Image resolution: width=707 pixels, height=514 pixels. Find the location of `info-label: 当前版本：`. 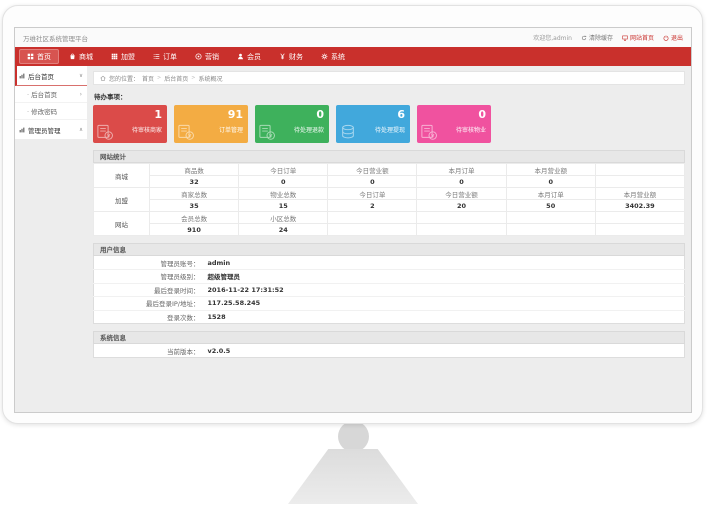

info-label: 当前版本： is located at coordinates (183, 351).